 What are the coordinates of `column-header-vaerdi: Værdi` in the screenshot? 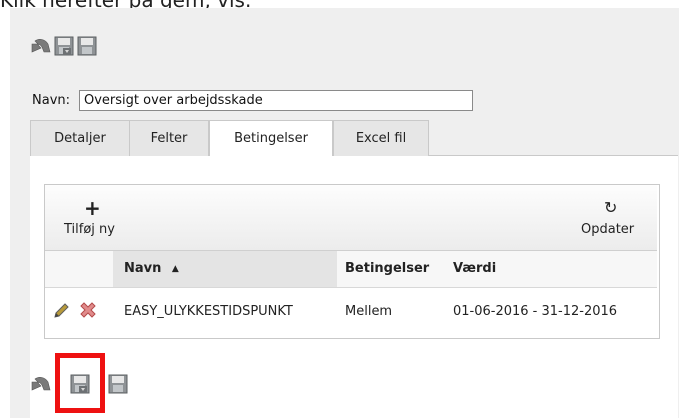 It's located at (474, 269).